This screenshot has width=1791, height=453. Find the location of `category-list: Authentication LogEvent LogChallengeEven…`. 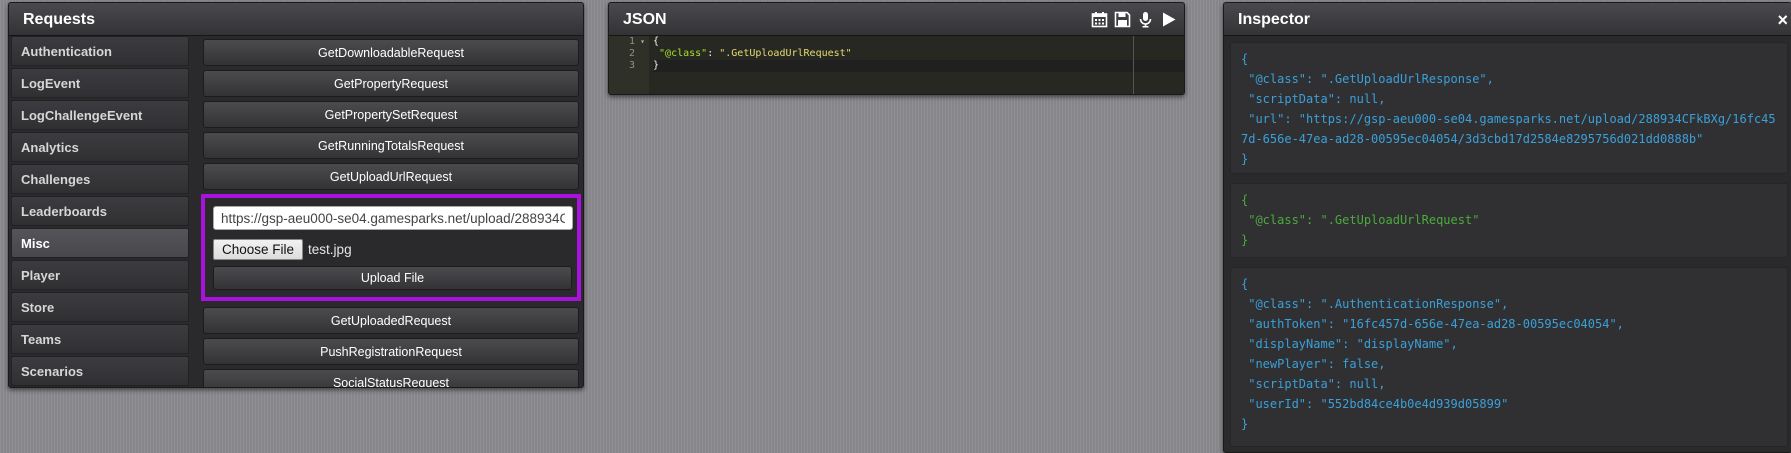

category-list: Authentication LogEvent LogChallengeEven… is located at coordinates (100, 211).